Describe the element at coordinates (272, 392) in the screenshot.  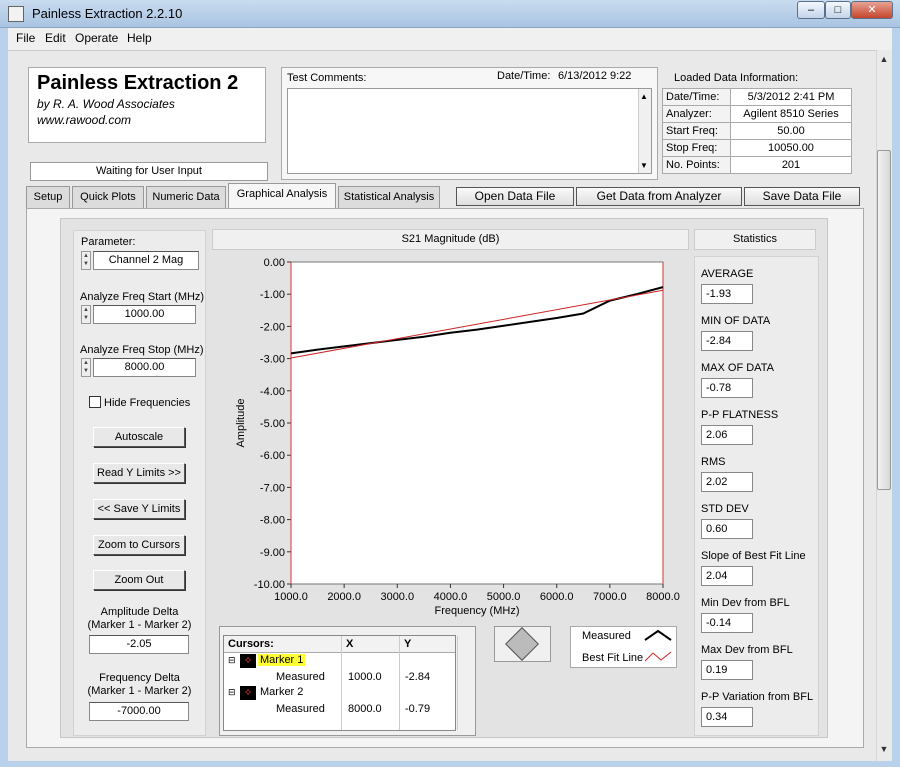
I see `y-tick-label: -4.00` at that location.